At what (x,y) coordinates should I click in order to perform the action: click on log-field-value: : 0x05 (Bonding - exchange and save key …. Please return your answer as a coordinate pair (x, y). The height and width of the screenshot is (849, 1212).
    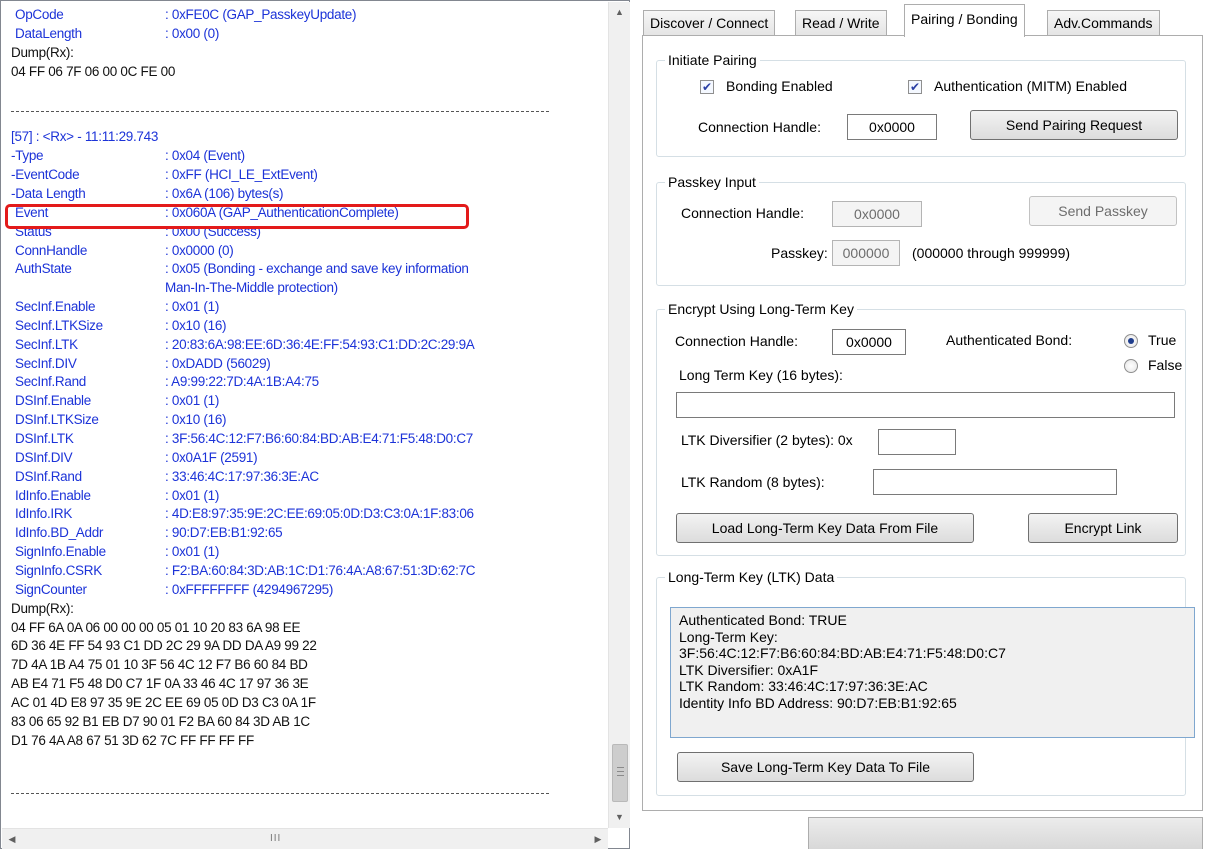
    Looking at the image, I should click on (317, 269).